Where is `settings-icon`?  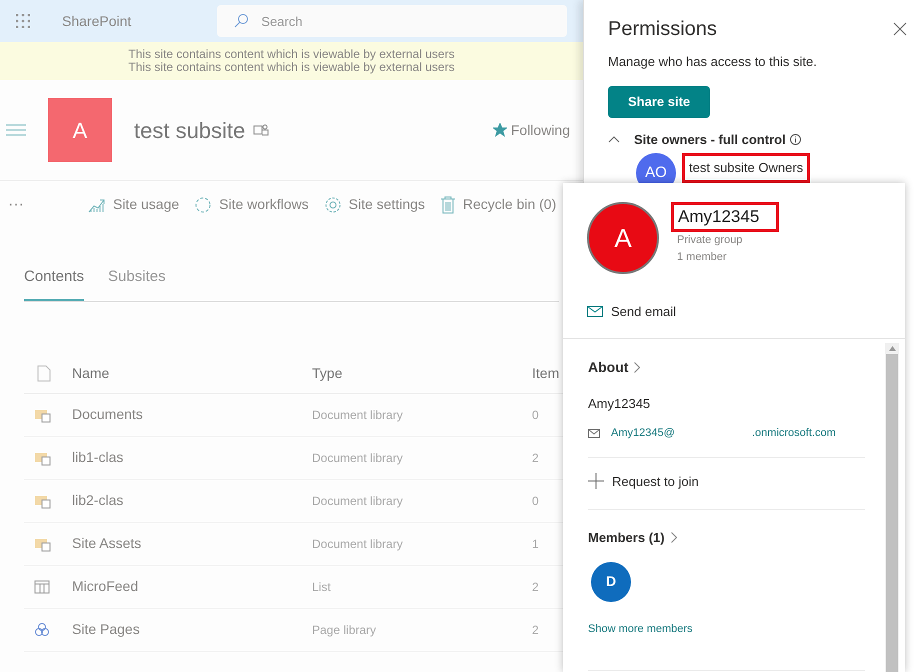 settings-icon is located at coordinates (333, 205).